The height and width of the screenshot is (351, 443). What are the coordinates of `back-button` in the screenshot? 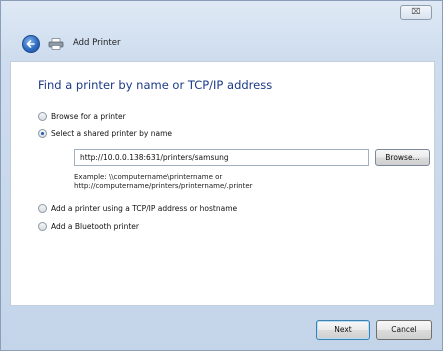 It's located at (31, 44).